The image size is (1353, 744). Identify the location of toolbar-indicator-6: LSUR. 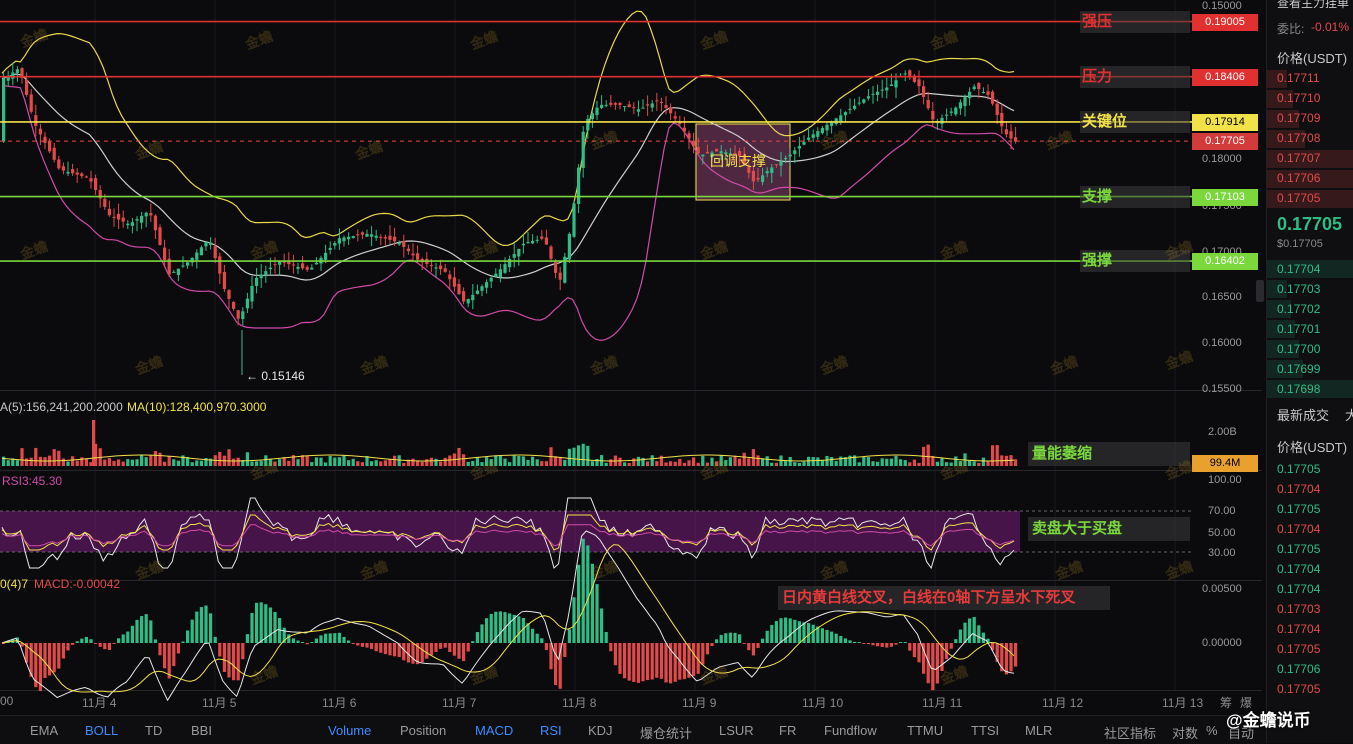
(736, 730).